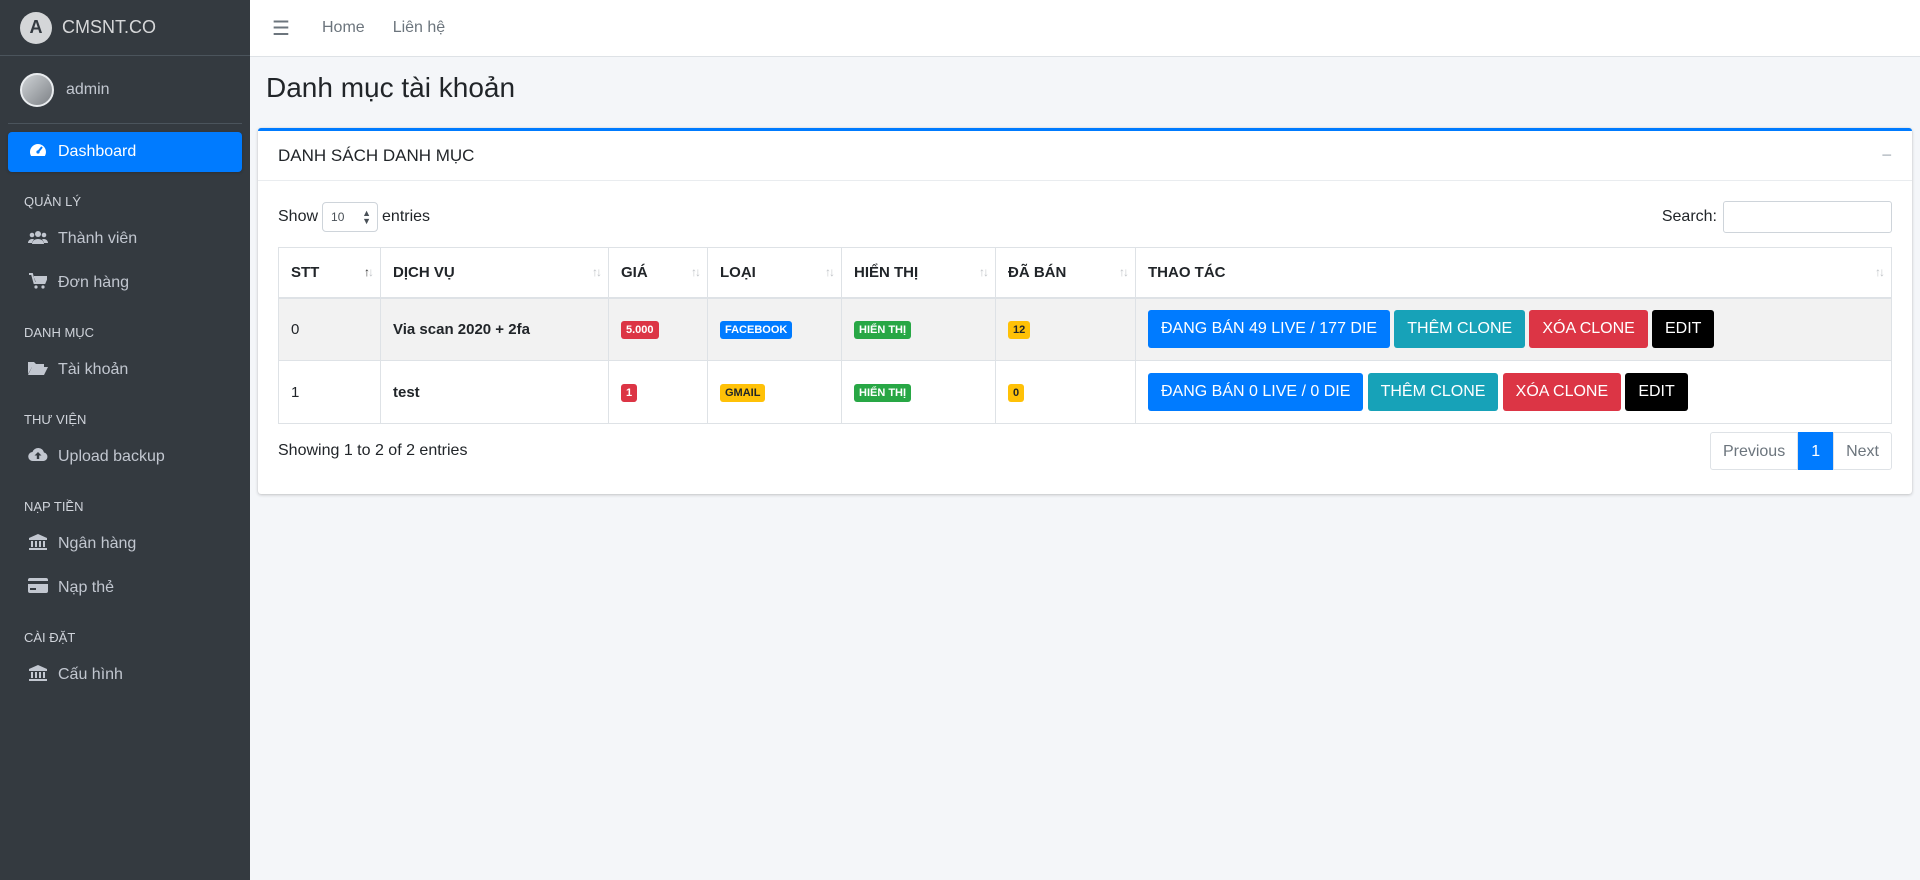  I want to click on search-label: Search:, so click(1689, 216).